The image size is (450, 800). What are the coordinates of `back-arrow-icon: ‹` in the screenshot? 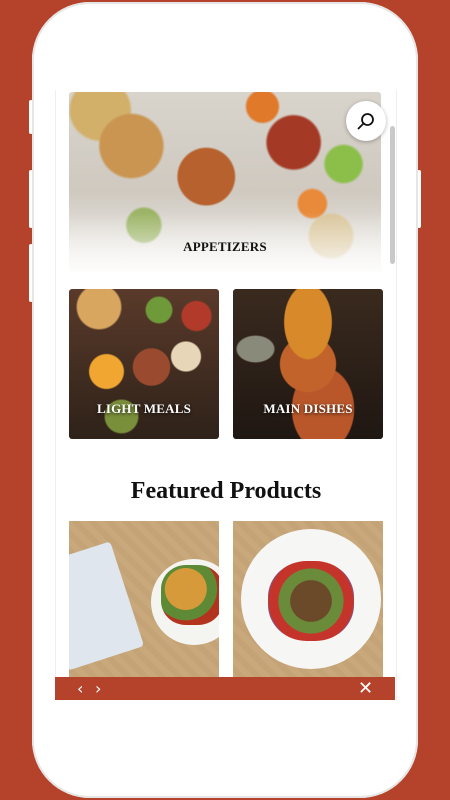 It's located at (80, 688).